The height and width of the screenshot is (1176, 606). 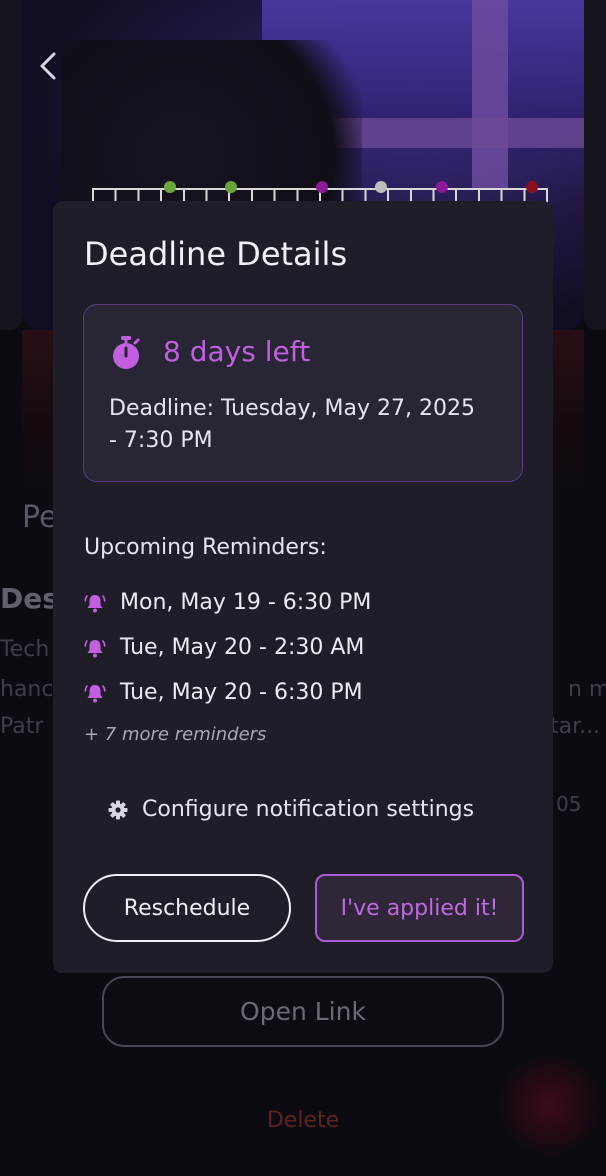 I want to click on reschedule-button: Reschedule, so click(x=187, y=908).